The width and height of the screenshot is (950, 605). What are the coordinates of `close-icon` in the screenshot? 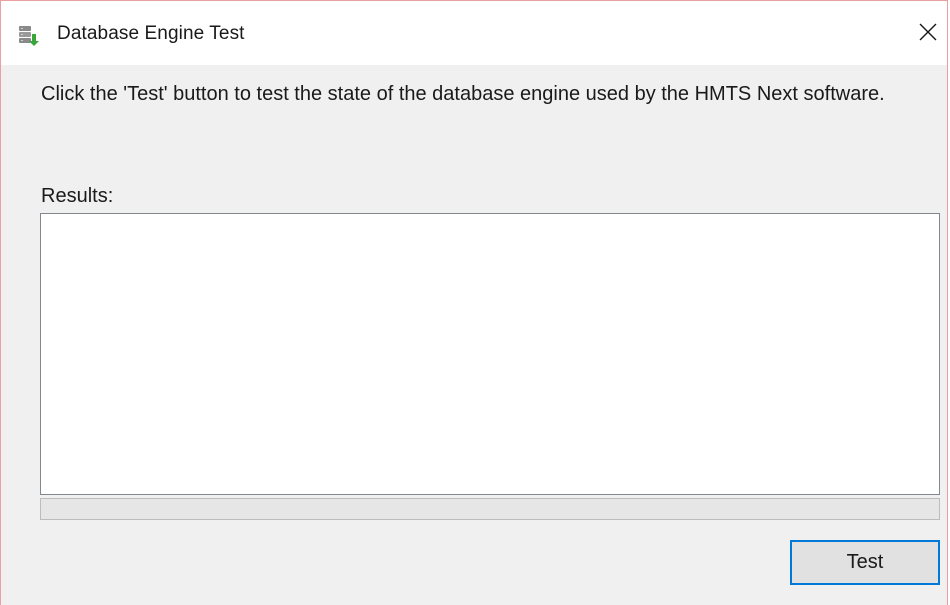 It's located at (928, 34).